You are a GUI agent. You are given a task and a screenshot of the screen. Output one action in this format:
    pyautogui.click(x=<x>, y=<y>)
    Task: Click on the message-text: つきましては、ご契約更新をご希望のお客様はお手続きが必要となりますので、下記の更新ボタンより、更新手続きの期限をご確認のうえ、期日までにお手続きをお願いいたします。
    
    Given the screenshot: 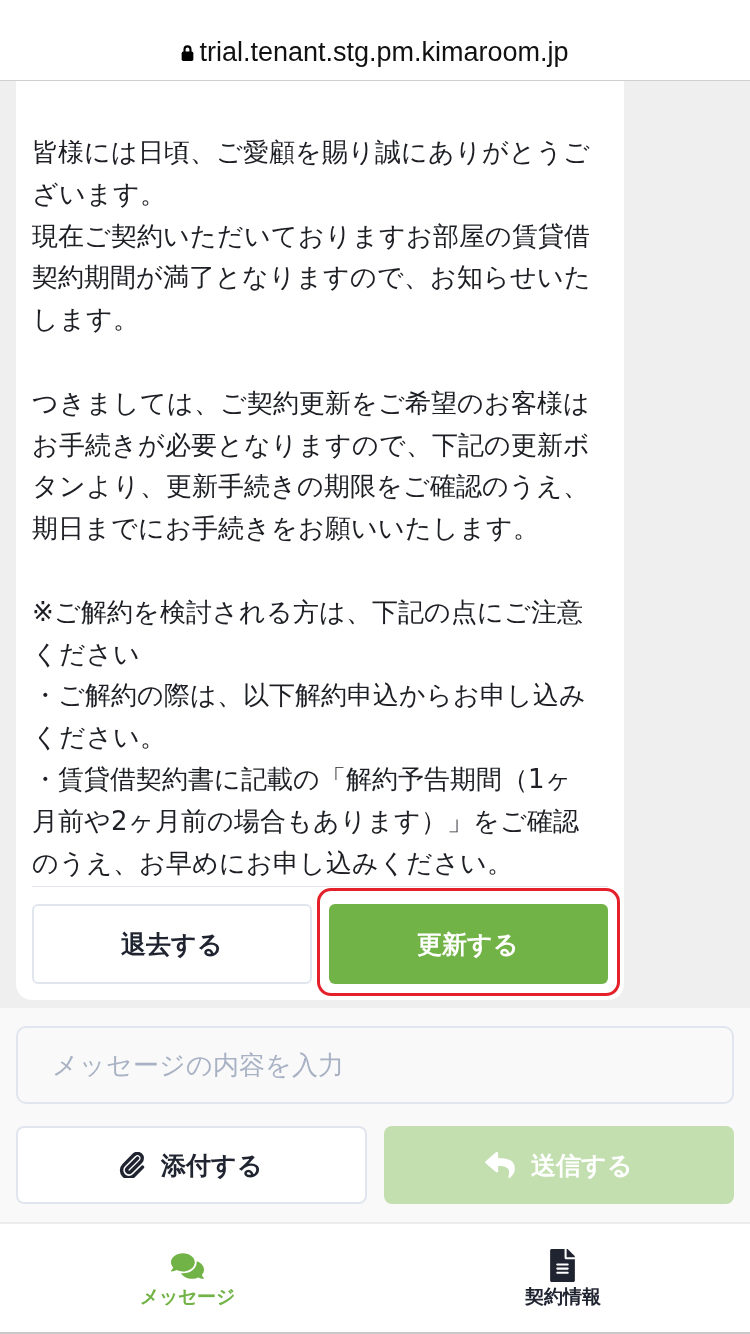 What is the action you would take?
    pyautogui.click(x=311, y=466)
    